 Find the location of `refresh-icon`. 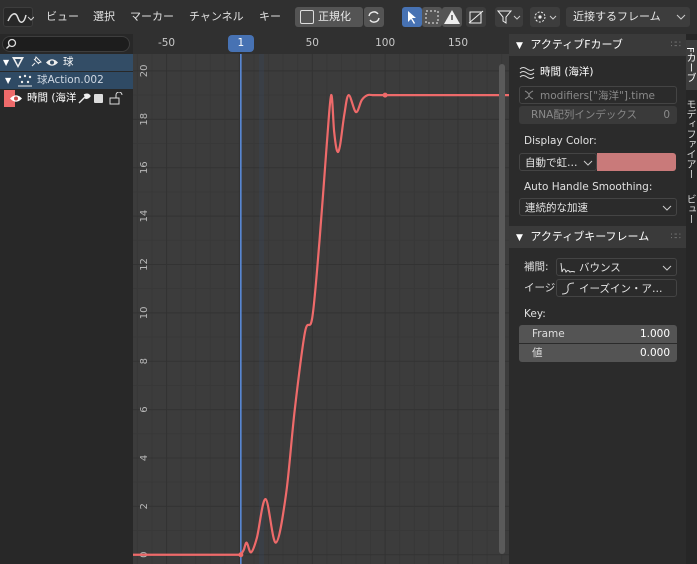

refresh-icon is located at coordinates (374, 17).